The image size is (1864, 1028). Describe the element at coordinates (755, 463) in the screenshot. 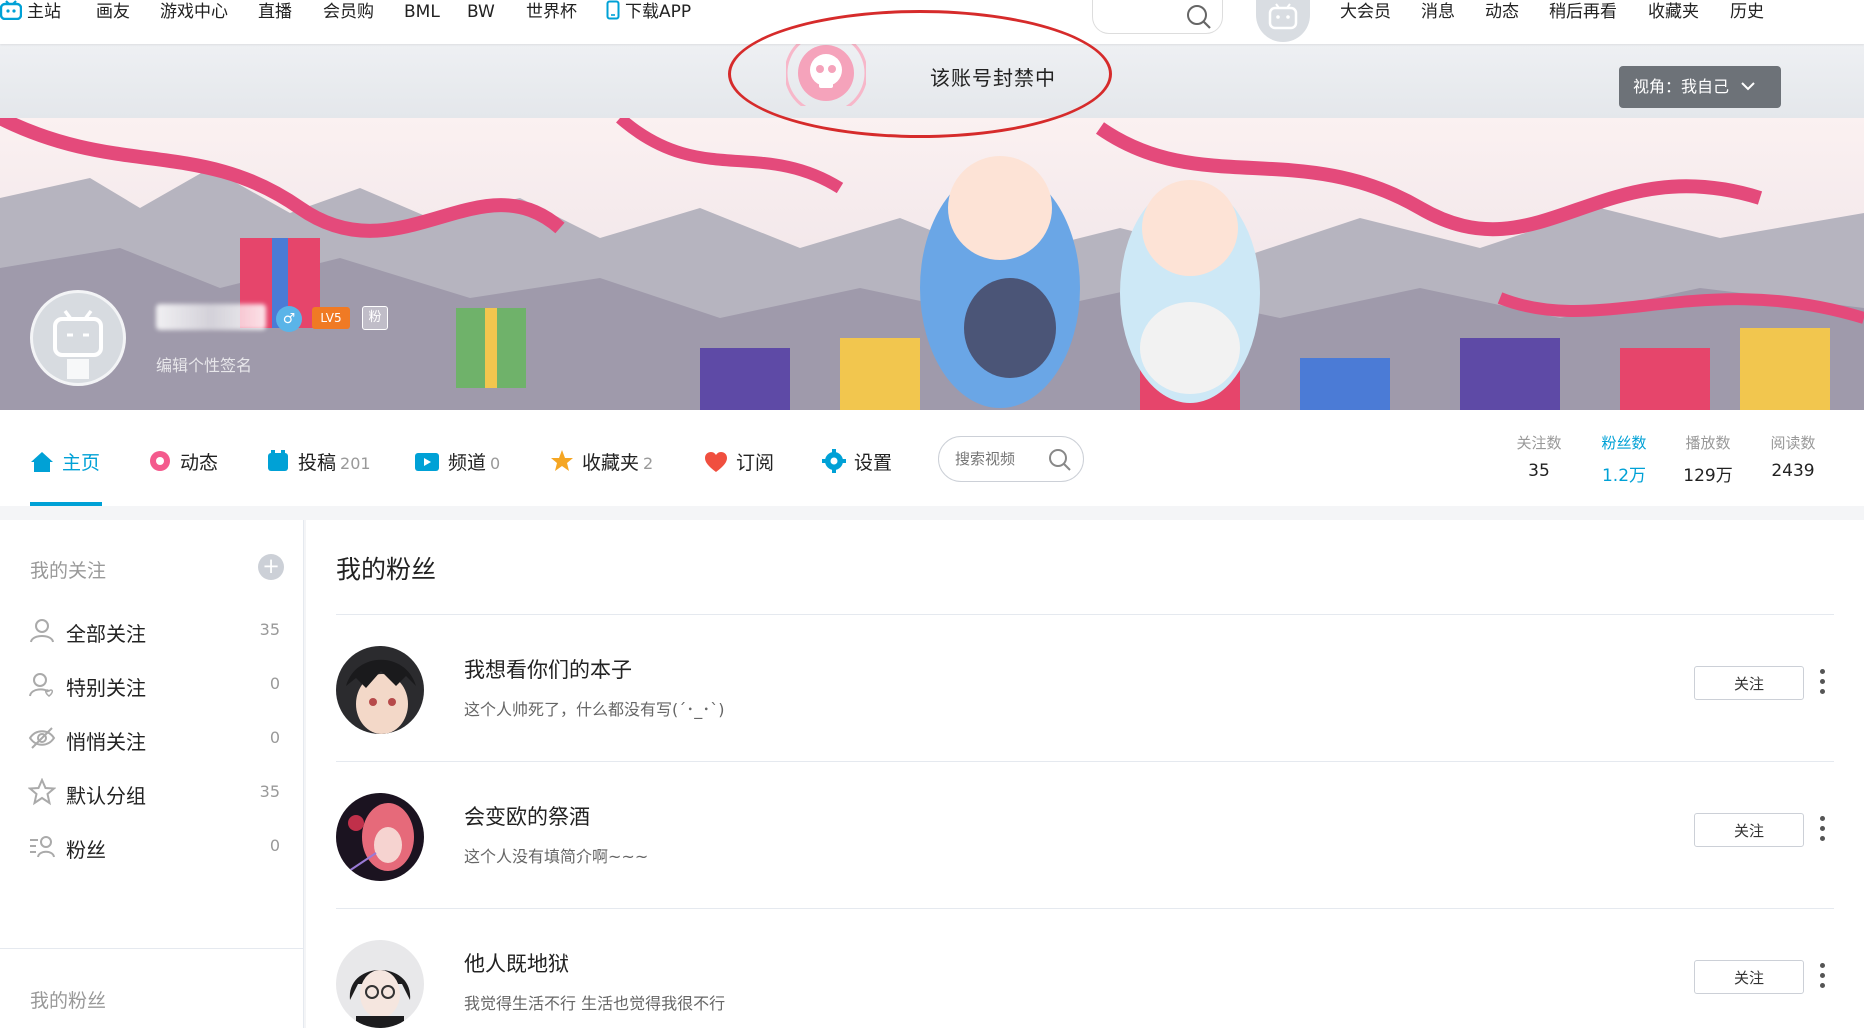

I see `tab-subscribe-label: 订阅` at that location.